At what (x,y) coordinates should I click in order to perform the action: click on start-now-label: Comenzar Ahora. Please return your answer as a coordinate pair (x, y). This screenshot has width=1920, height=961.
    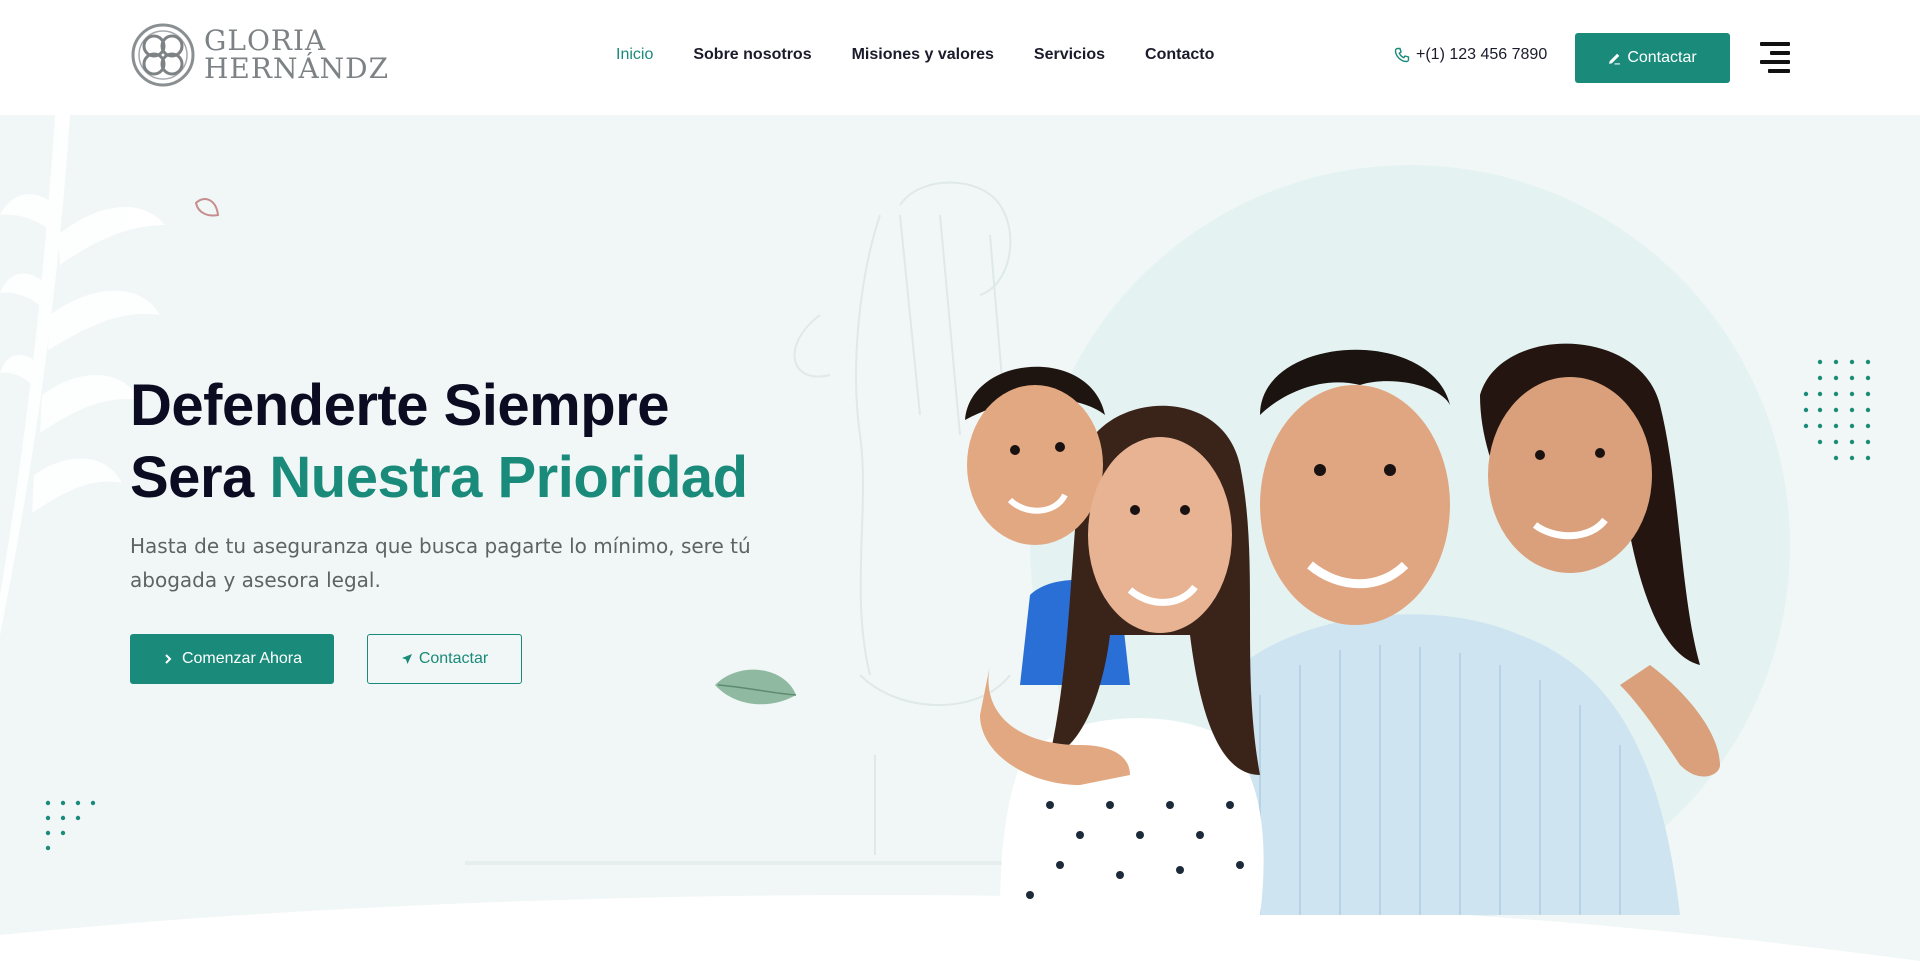
    Looking at the image, I should click on (242, 658).